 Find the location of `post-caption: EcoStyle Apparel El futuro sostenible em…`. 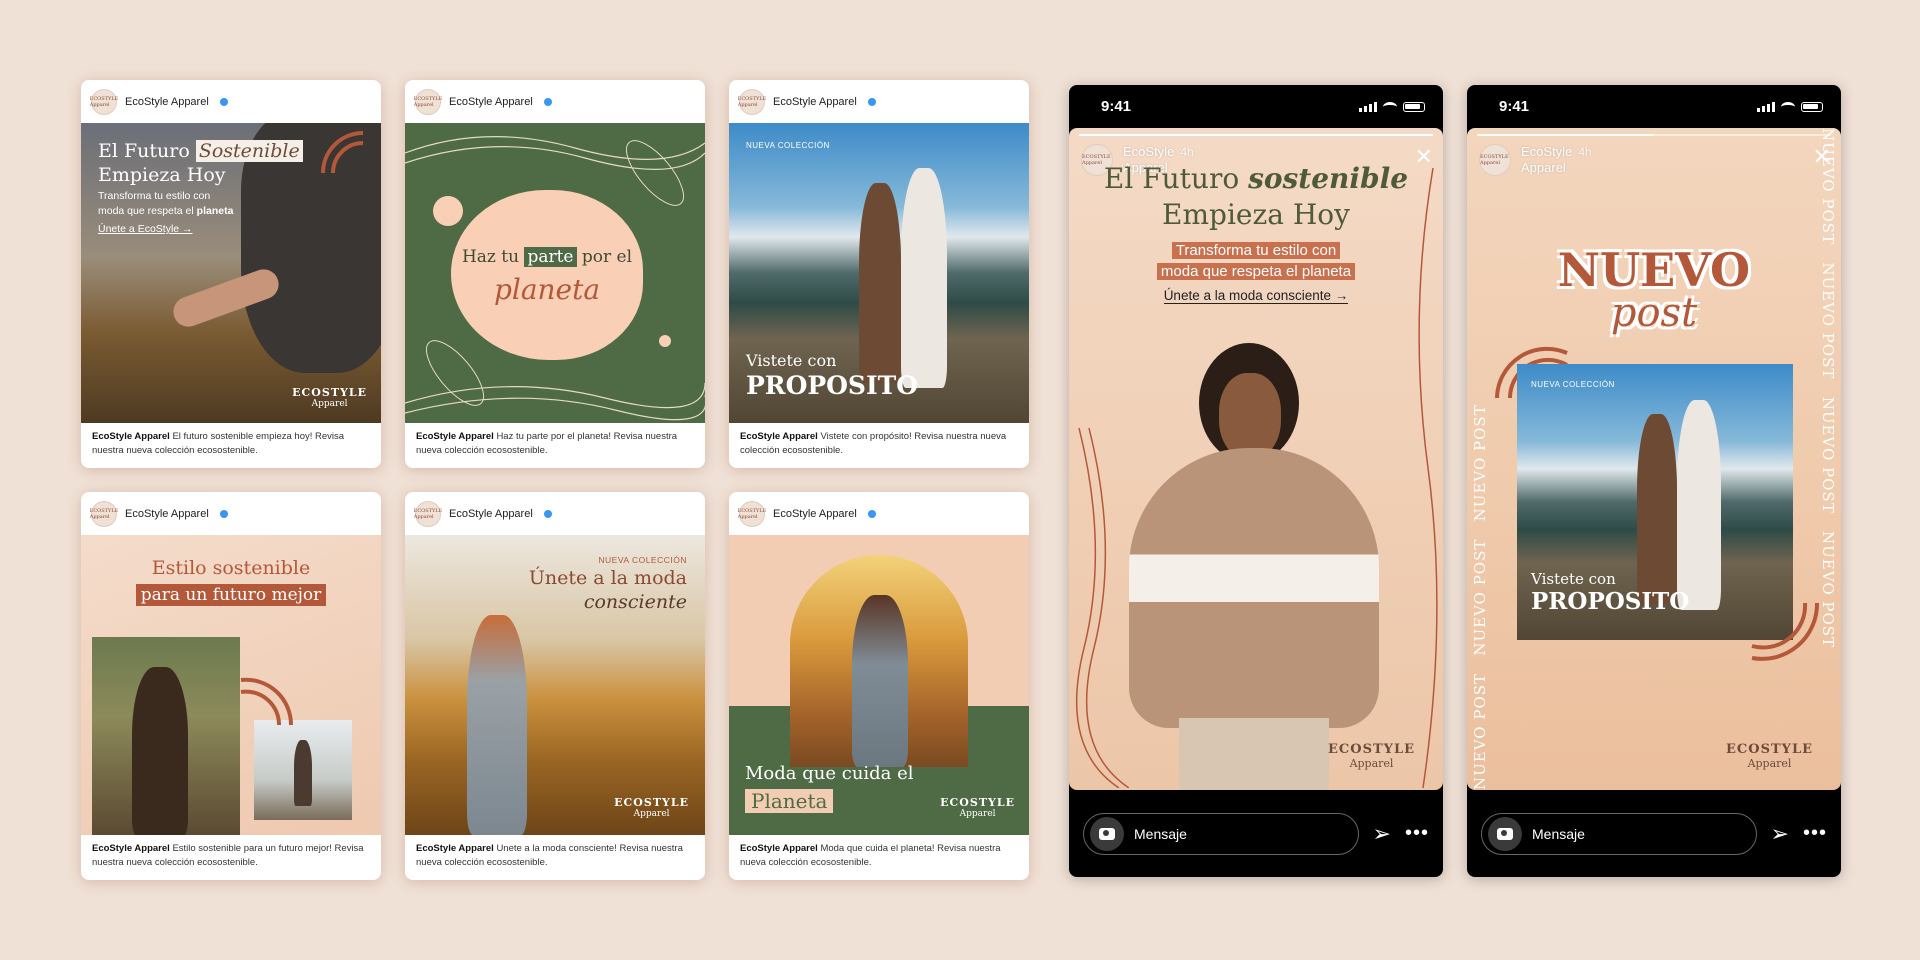

post-caption: EcoStyle Apparel El futuro sostenible em… is located at coordinates (218, 443).